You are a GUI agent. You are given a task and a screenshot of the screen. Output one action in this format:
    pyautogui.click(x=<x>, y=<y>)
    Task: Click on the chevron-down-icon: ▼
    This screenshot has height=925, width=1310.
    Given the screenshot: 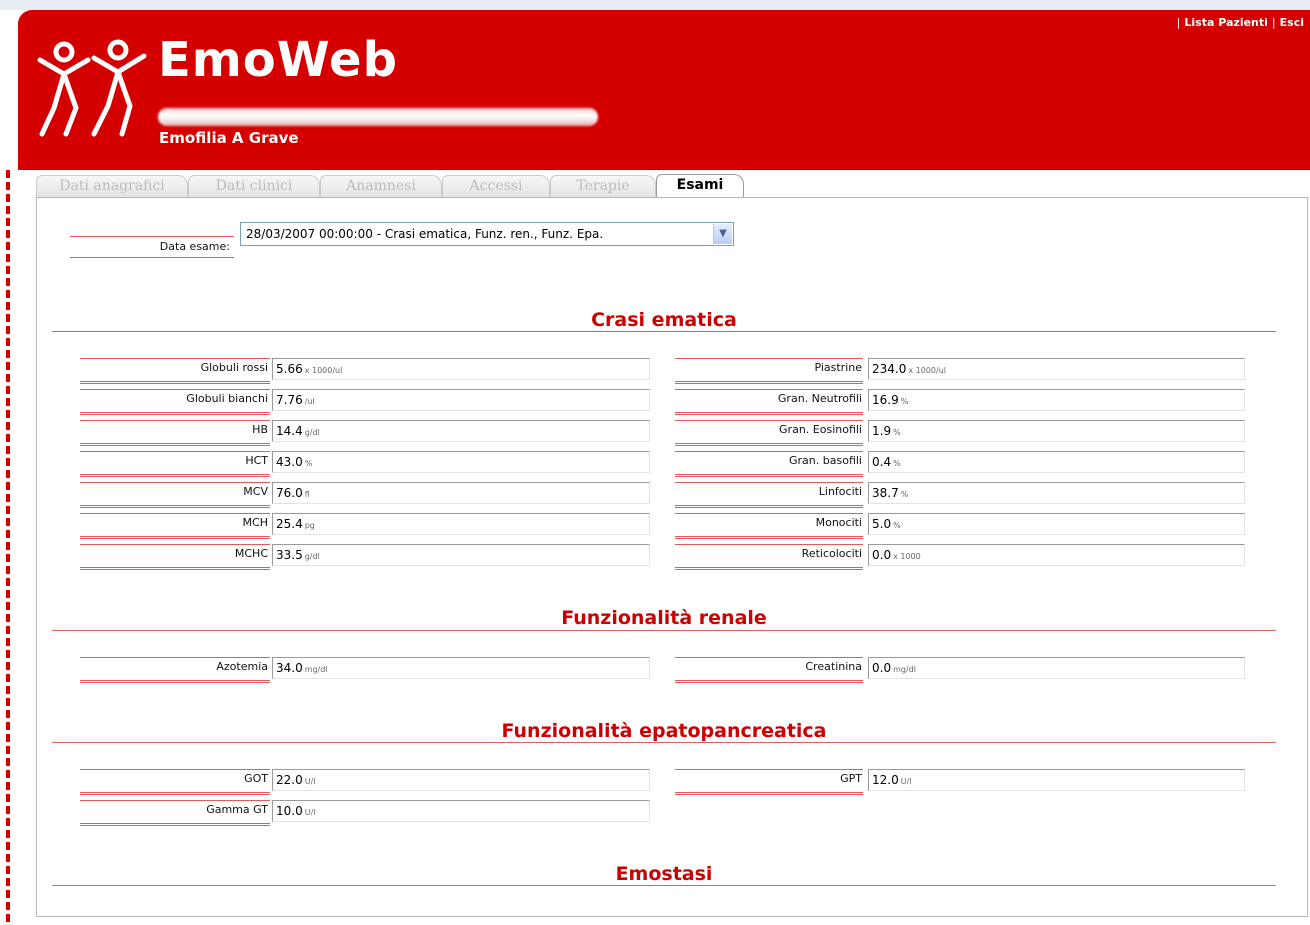 What is the action you would take?
    pyautogui.click(x=722, y=234)
    